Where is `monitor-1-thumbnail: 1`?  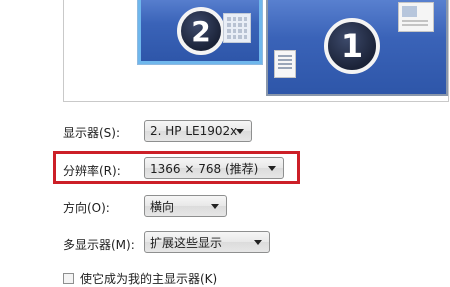
monitor-1-thumbnail: 1 is located at coordinates (357, 48).